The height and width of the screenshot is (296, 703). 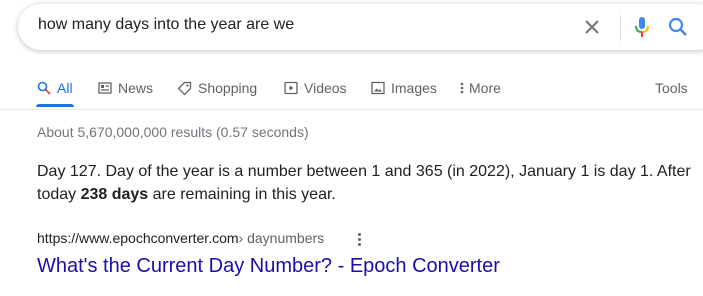 What do you see at coordinates (136, 88) in the screenshot?
I see `tab-label: News` at bounding box center [136, 88].